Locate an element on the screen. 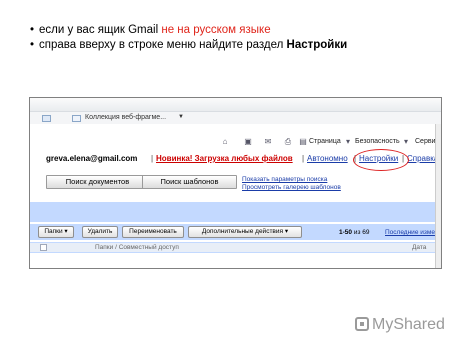 The height and width of the screenshot is (355, 474). security-menu: Безопасность is located at coordinates (377, 141).